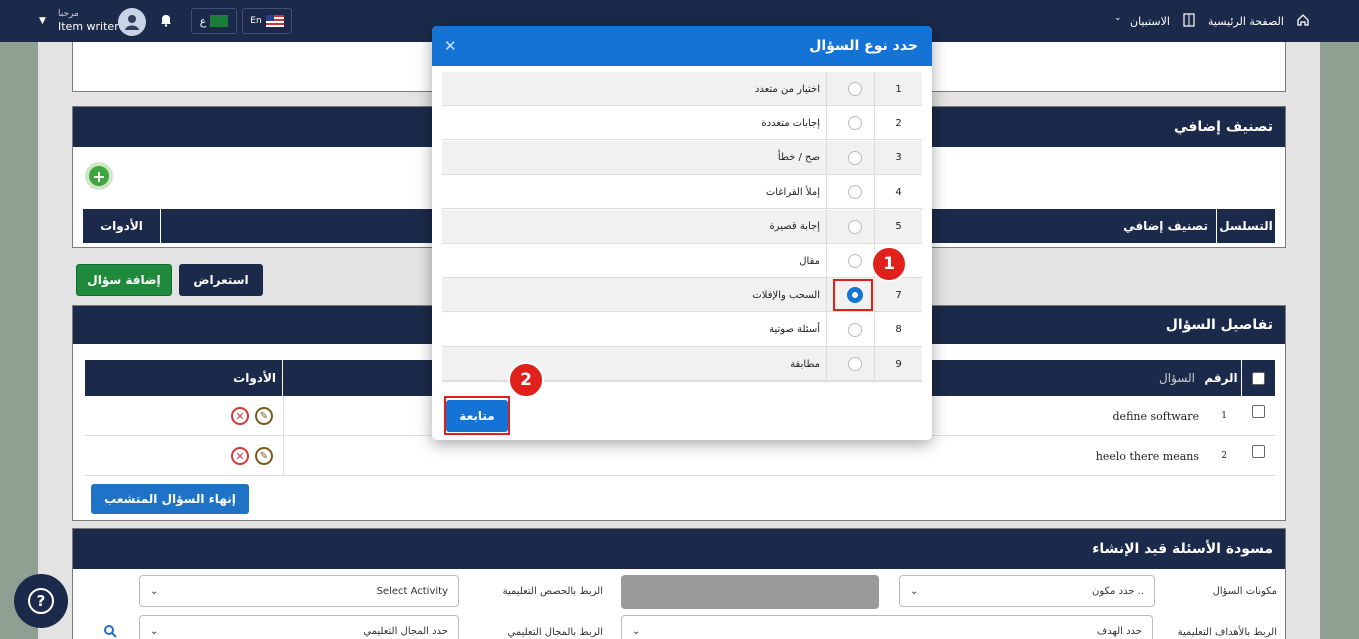 The height and width of the screenshot is (639, 1359). Describe the element at coordinates (682, 329) in the screenshot. I see `question-type-option: أسئلة صوتية 8` at that location.